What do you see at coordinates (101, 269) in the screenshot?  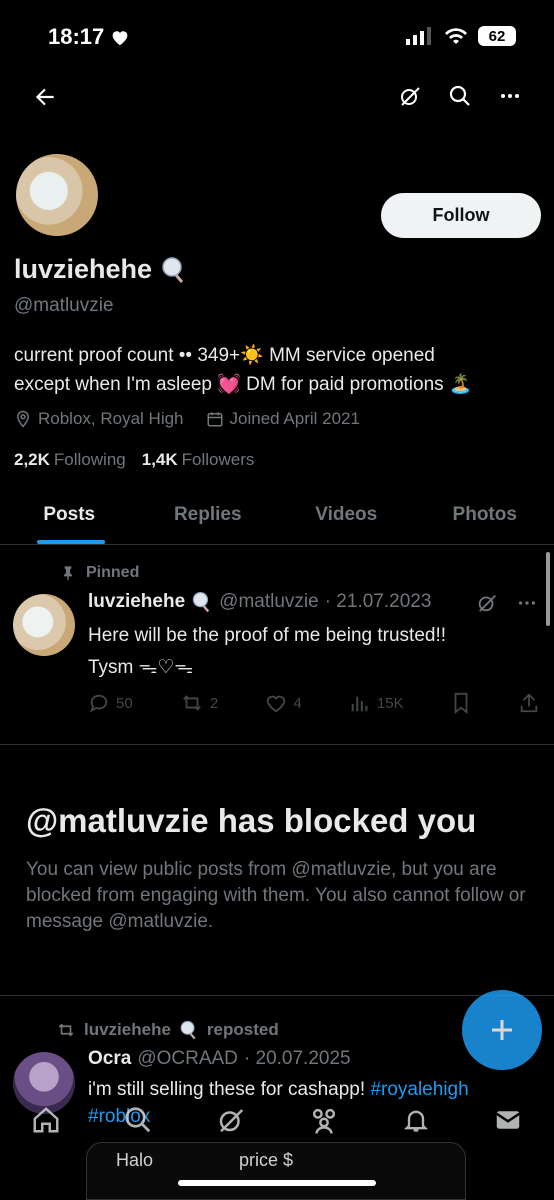 I see `profile-display-name: luvziehehe` at bounding box center [101, 269].